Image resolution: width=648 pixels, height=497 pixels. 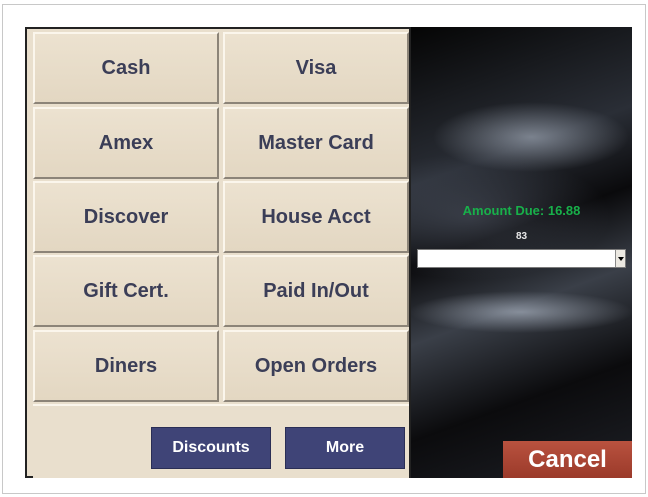 I want to click on master-card-button: Master Card, so click(x=316, y=143).